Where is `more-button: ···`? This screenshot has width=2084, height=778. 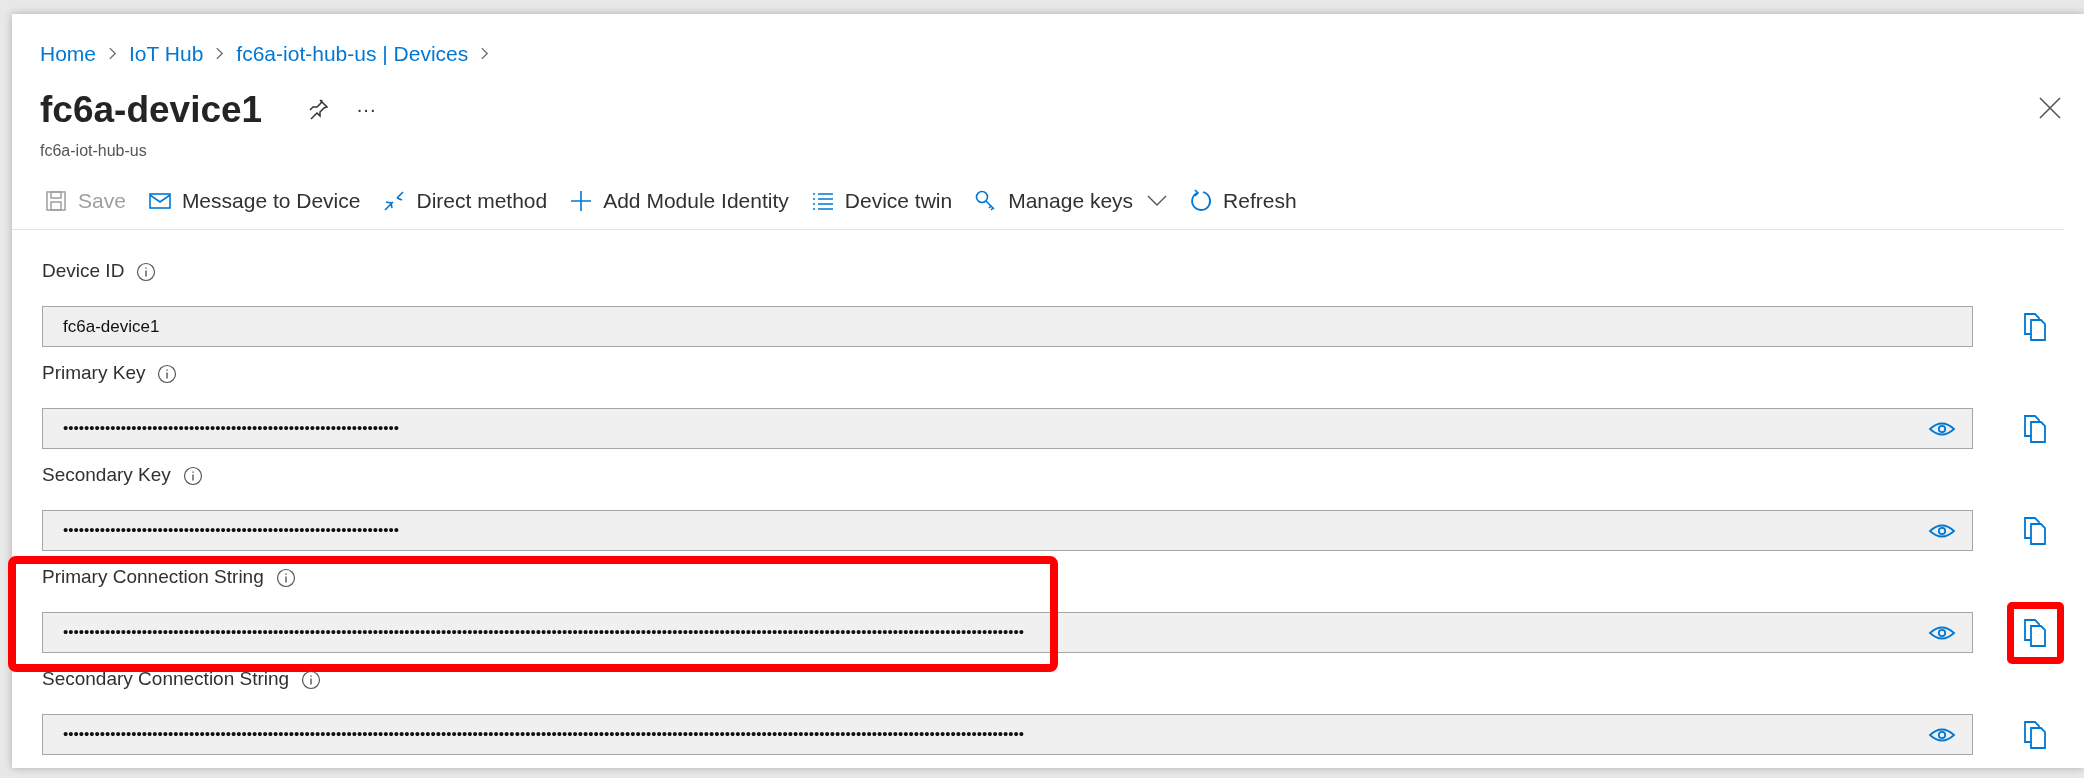
more-button: ··· is located at coordinates (366, 109).